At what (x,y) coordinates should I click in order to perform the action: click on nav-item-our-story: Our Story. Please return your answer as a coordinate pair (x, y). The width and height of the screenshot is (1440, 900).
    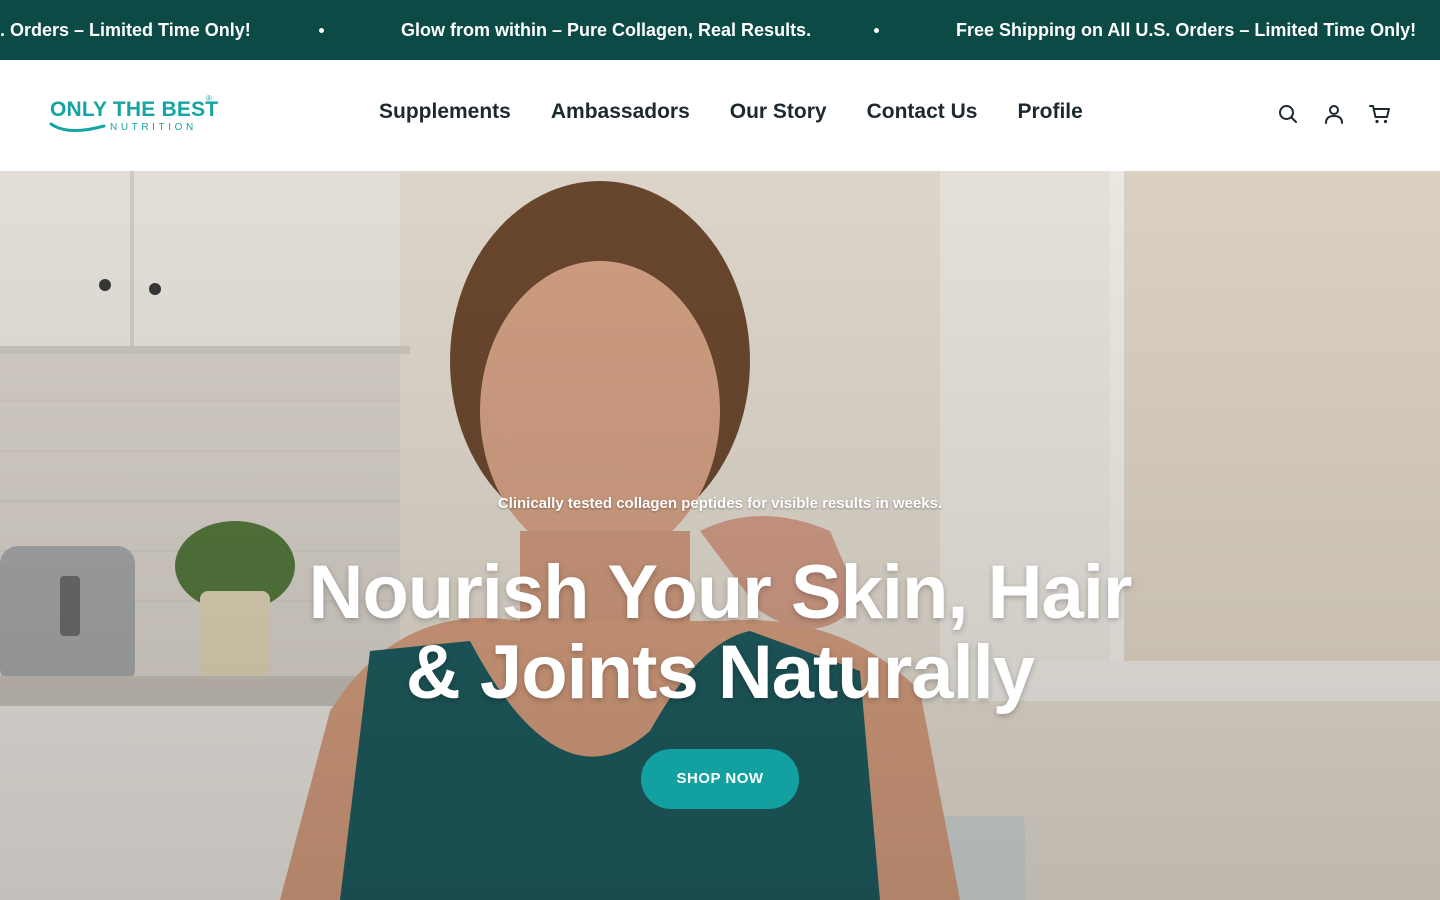
    Looking at the image, I should click on (778, 112).